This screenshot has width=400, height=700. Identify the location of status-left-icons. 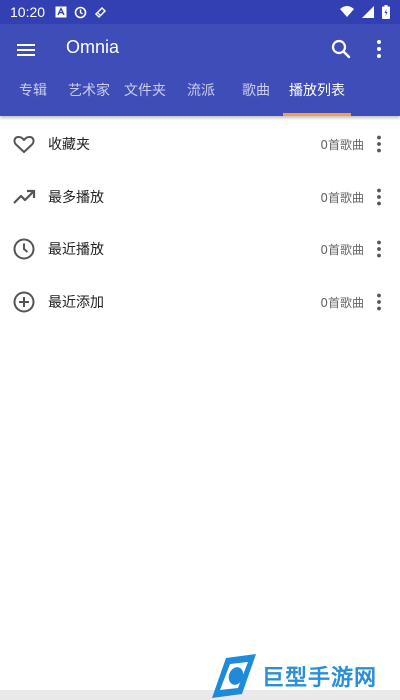
(81, 12).